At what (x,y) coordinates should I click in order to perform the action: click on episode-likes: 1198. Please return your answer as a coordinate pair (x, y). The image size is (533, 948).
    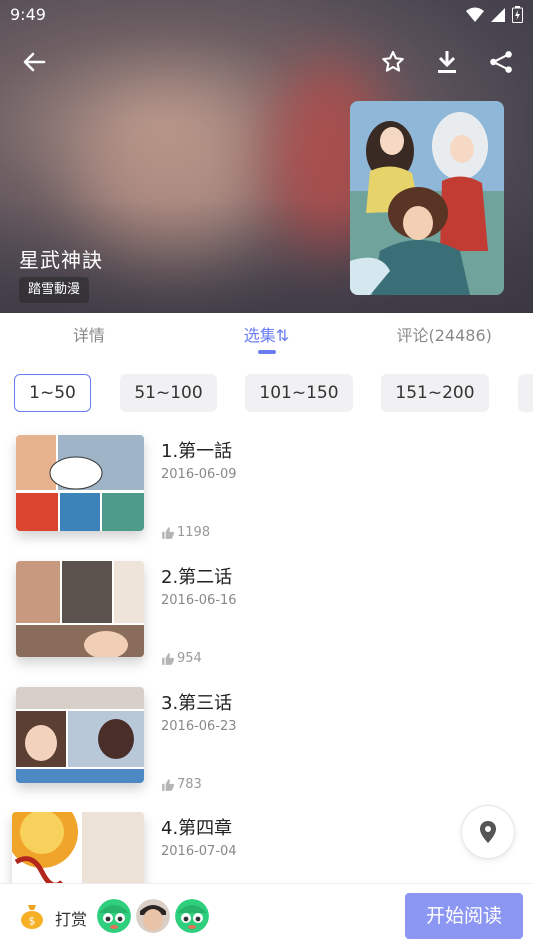
    Looking at the image, I should click on (185, 532).